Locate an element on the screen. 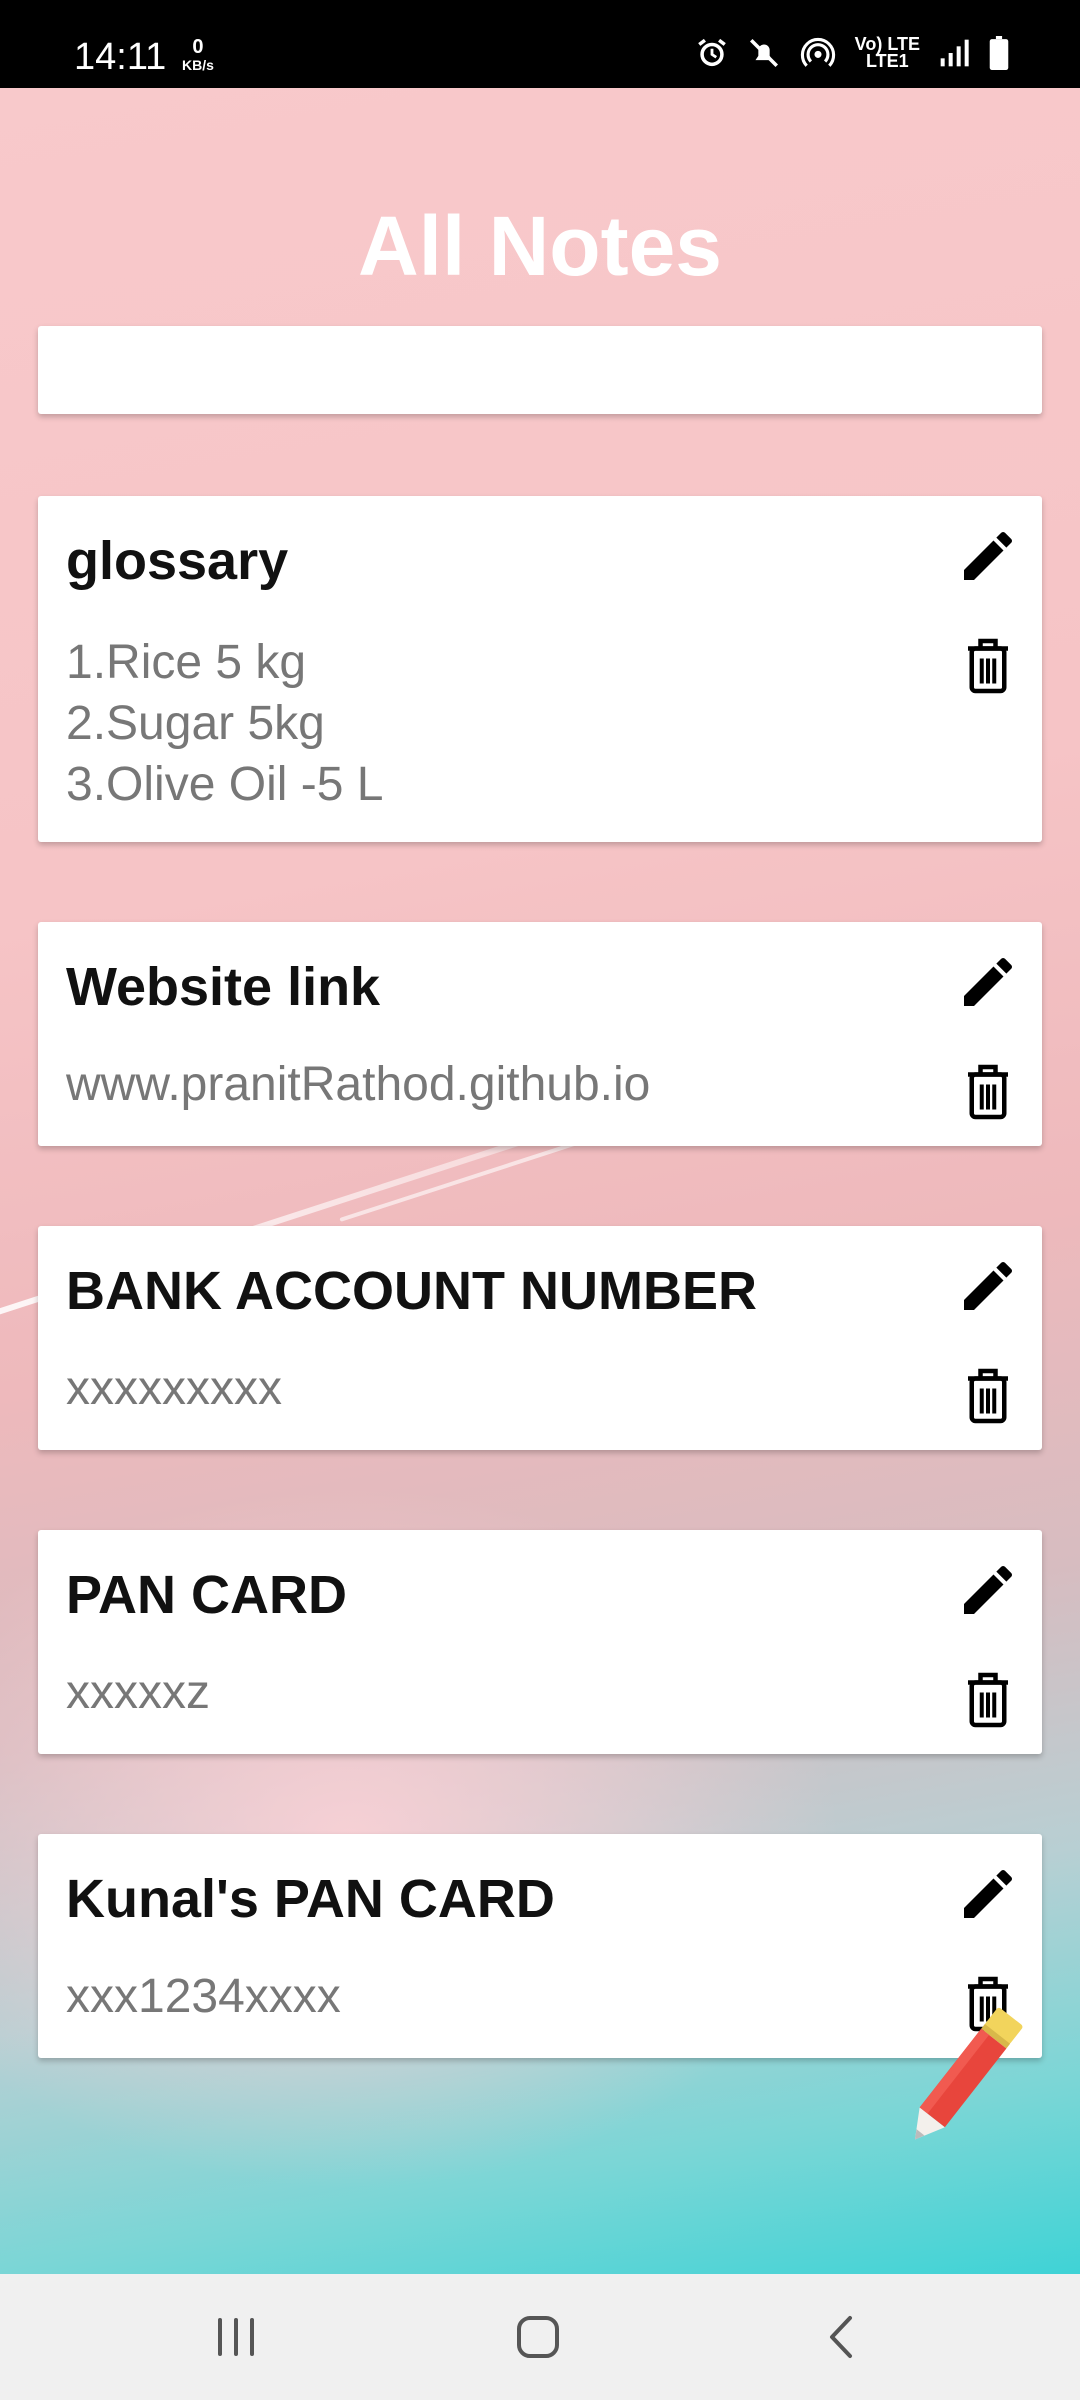 This screenshot has width=1080, height=2400. network-speed: 0 KB/s is located at coordinates (198, 55).